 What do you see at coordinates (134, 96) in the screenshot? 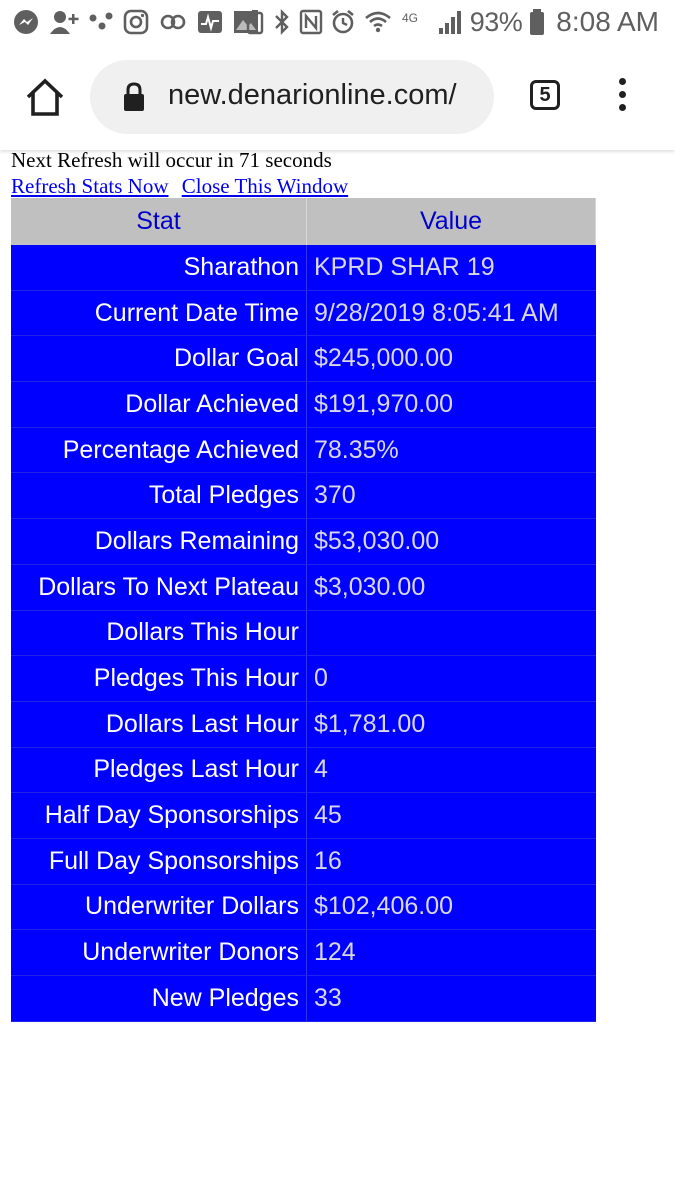
I see `lock-icon` at bounding box center [134, 96].